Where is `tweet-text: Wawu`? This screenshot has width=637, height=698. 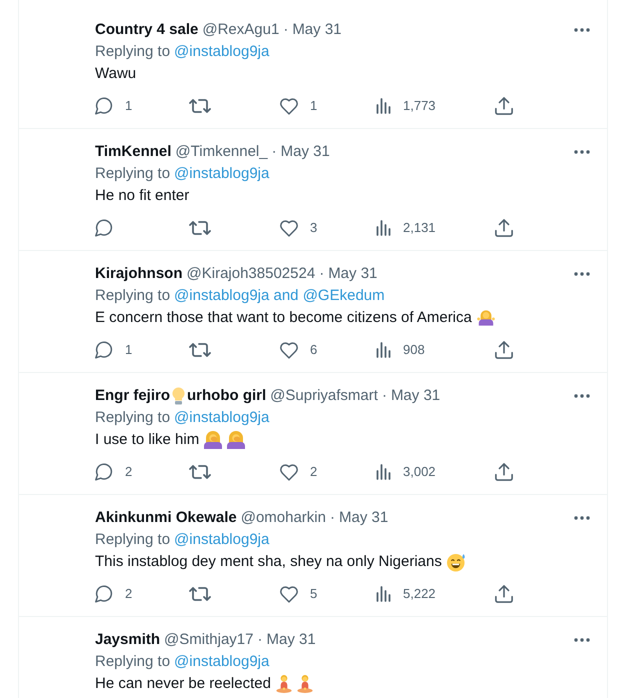
tweet-text: Wawu is located at coordinates (115, 74).